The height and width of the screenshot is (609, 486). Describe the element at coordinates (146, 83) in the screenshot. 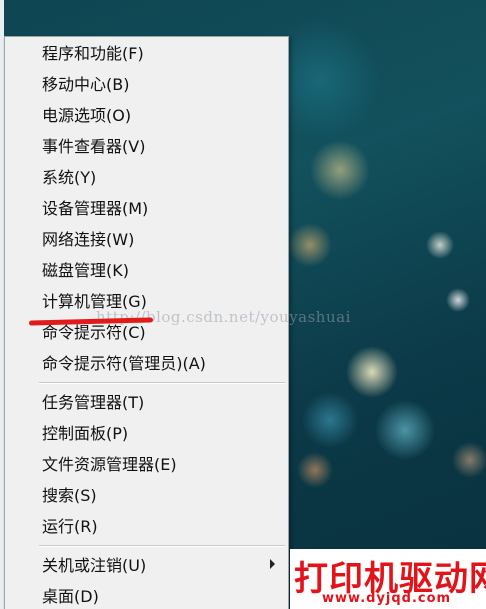

I see `menu-item-mobility-center: 移动中心(B)` at that location.